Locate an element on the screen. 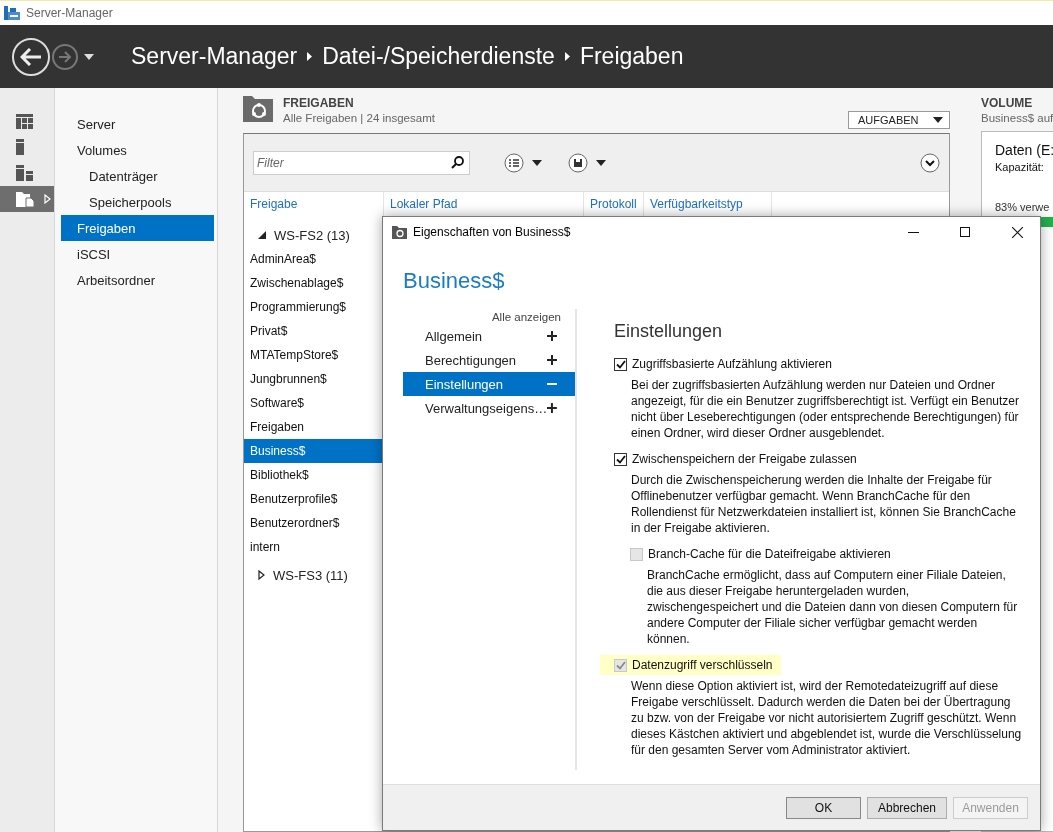 This screenshot has height=832, width=1053. app-icon is located at coordinates (12, 13).